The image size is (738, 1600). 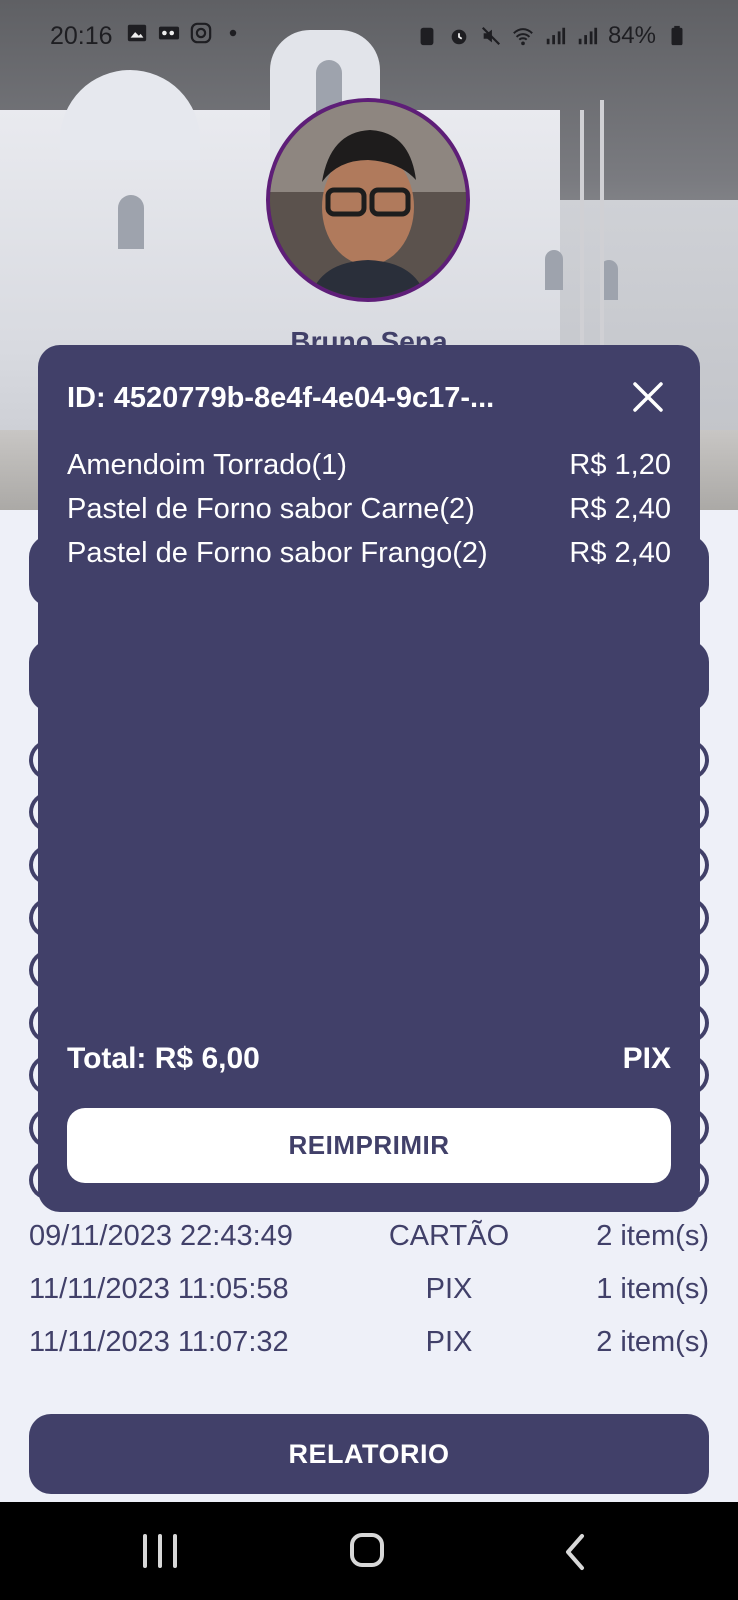 What do you see at coordinates (159, 1289) in the screenshot?
I see `sale-date: 11/11/2023 11:05:58` at bounding box center [159, 1289].